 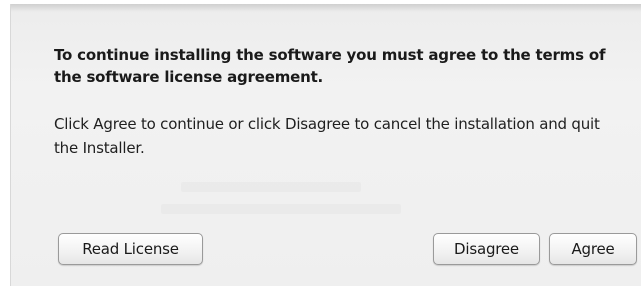 What do you see at coordinates (130, 249) in the screenshot?
I see `read-license-button: Read License` at bounding box center [130, 249].